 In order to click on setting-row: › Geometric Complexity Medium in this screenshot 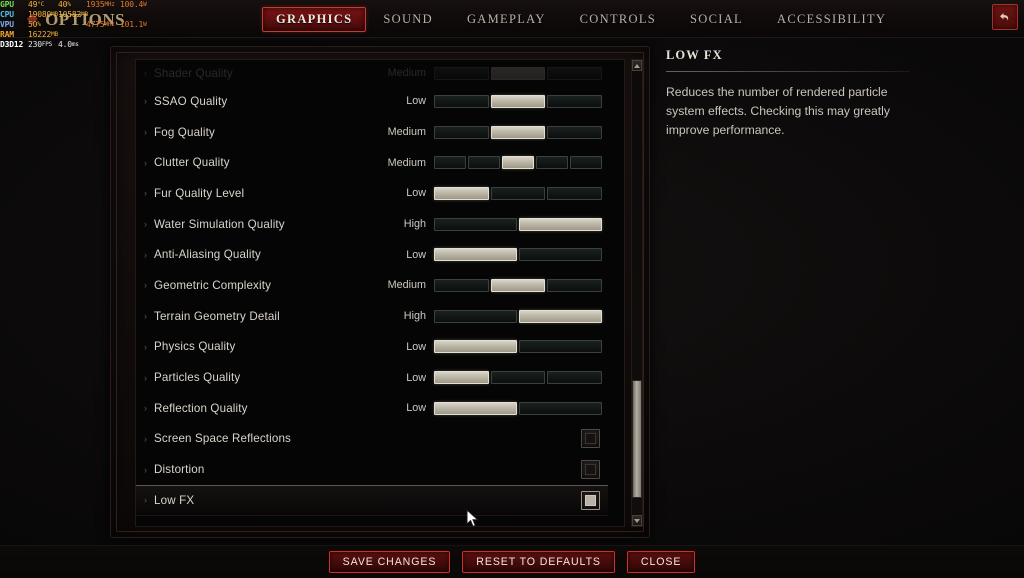, I will do `click(372, 285)`.